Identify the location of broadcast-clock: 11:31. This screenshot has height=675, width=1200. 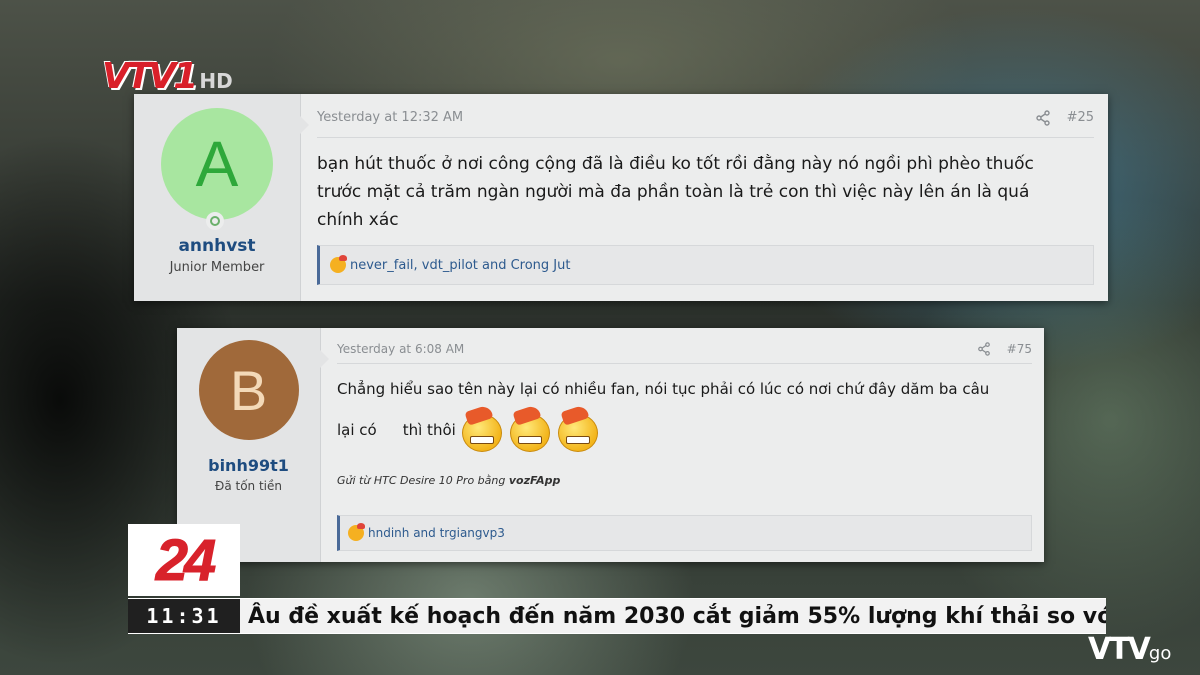
(184, 616).